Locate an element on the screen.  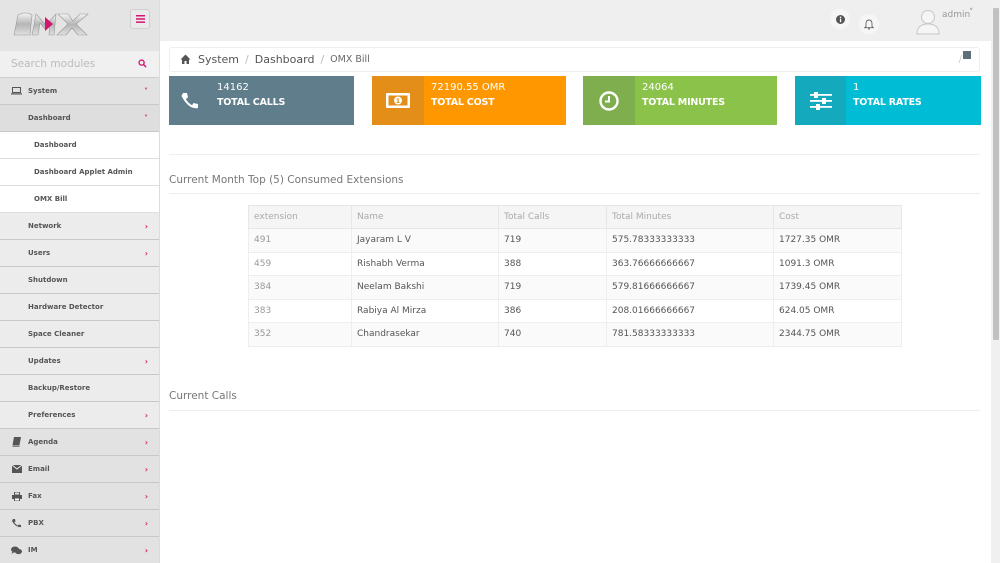
cell-cost: 2344.75 OMR is located at coordinates (837, 334).